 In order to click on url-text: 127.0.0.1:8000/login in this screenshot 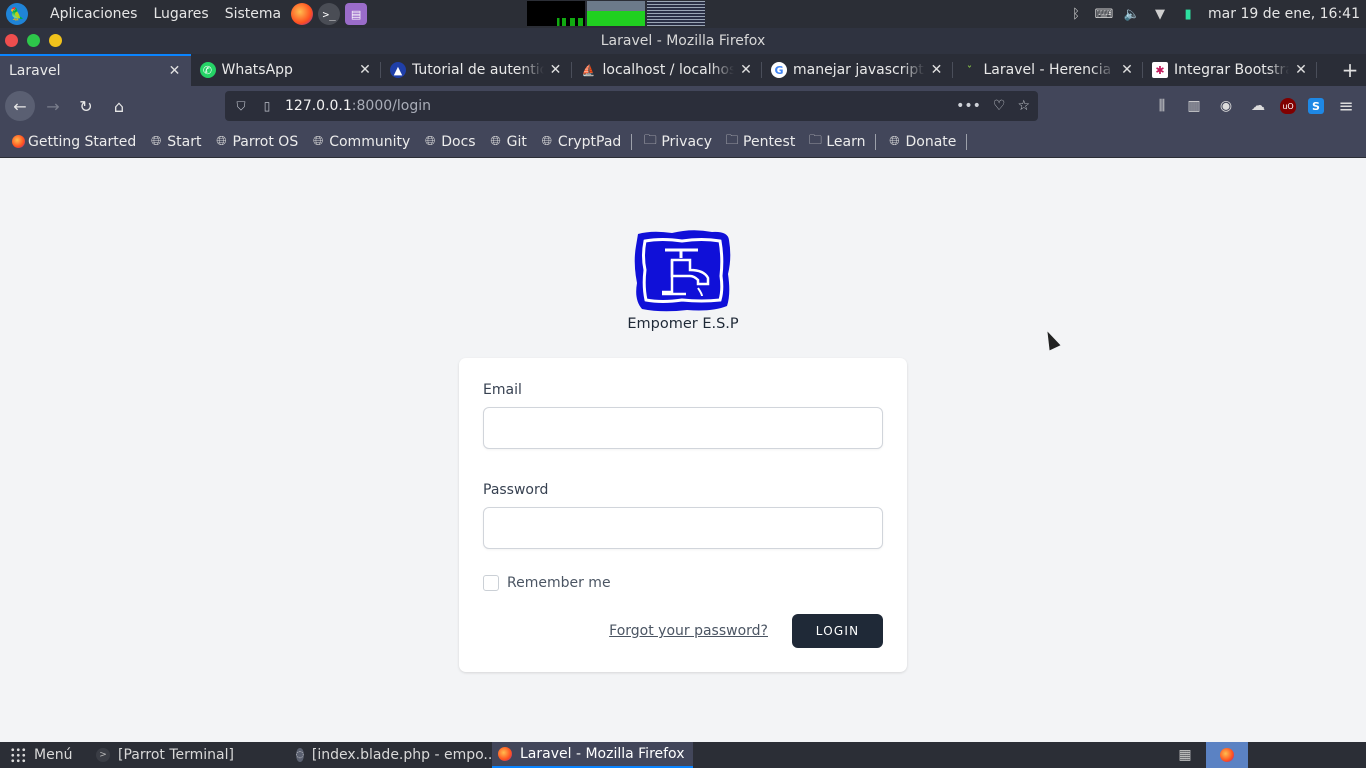, I will do `click(358, 106)`.